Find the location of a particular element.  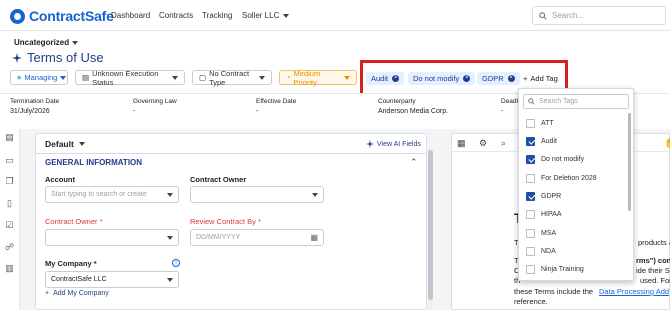

tag-option: GDPR is located at coordinates (543, 196).